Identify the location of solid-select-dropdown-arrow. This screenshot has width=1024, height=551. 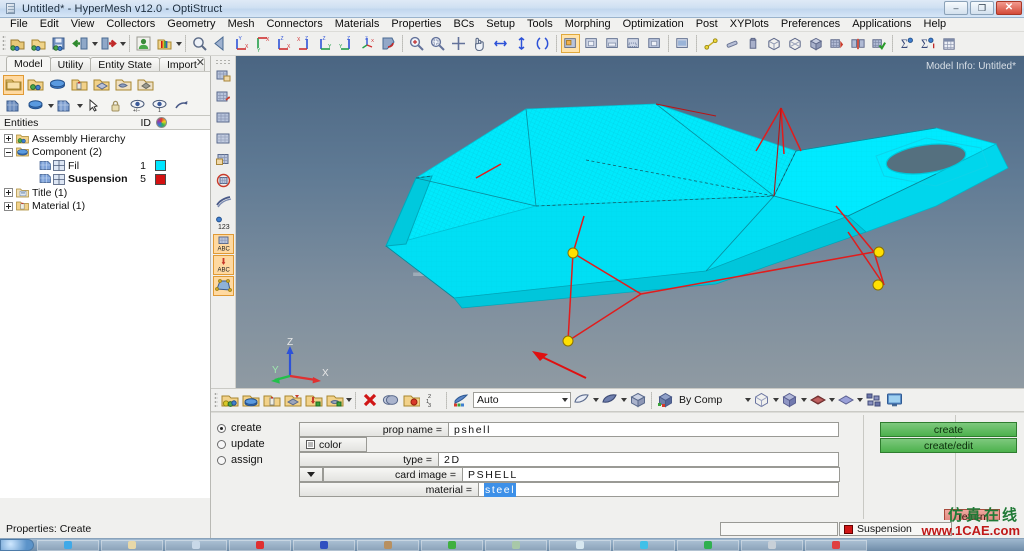
(623, 400).